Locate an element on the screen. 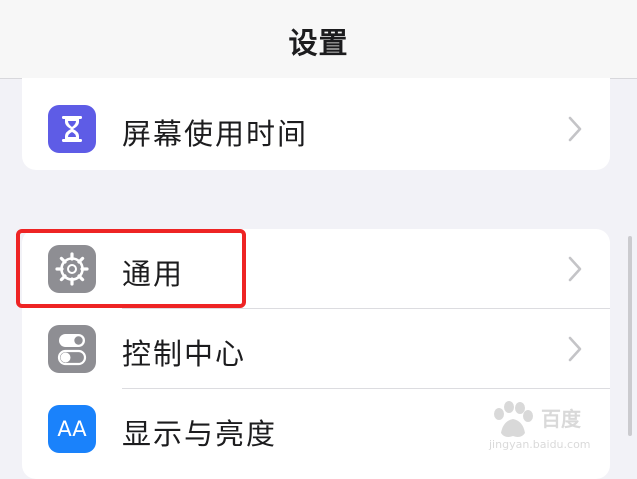  settings-row-label: 显示与亮度 is located at coordinates (200, 434).